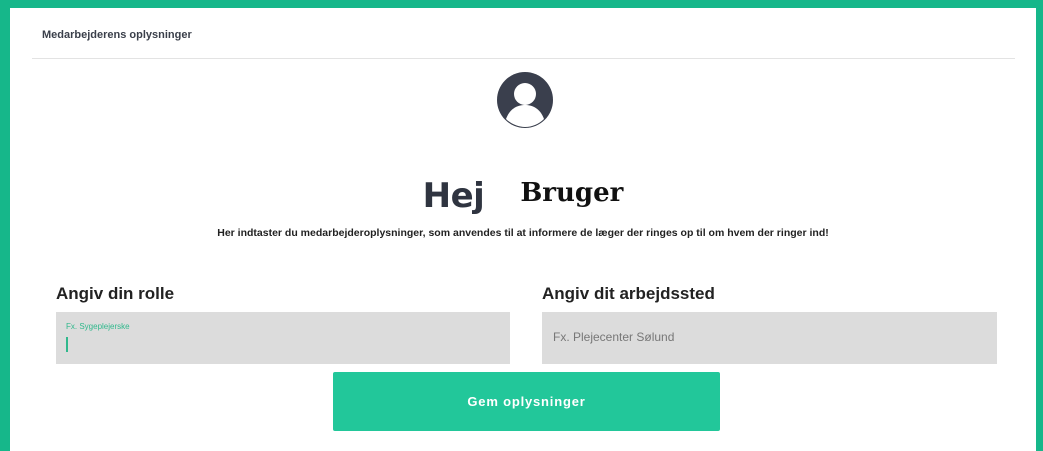 The image size is (1043, 451). I want to click on save-info-button: Gem oplysninger, so click(526, 401).